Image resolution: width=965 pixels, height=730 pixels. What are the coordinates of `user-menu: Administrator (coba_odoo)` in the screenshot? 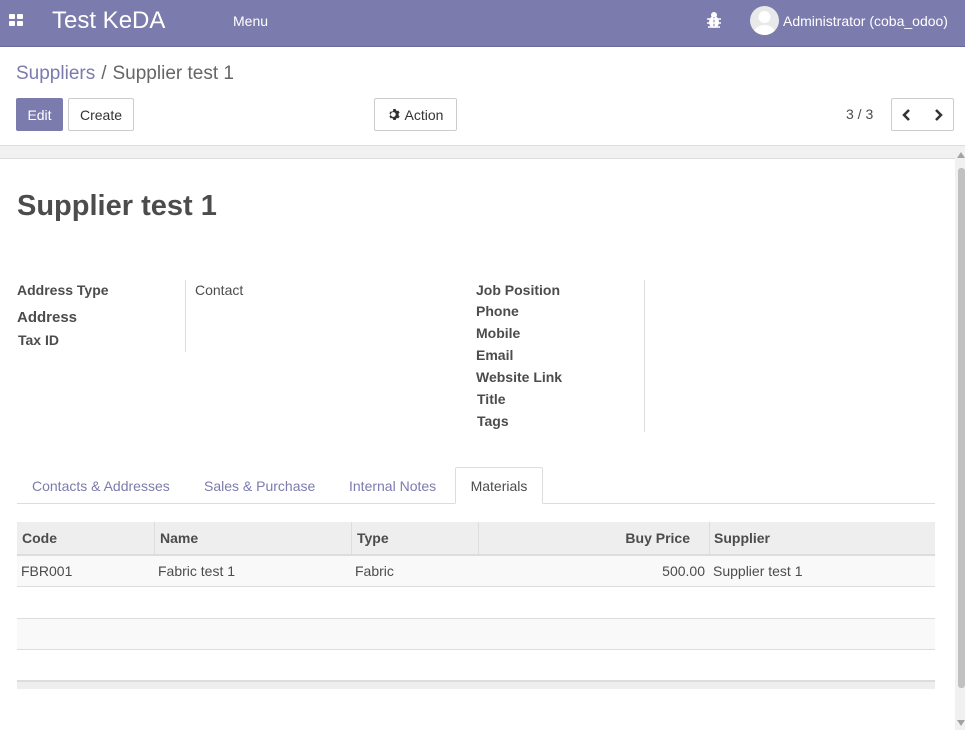 It's located at (865, 21).